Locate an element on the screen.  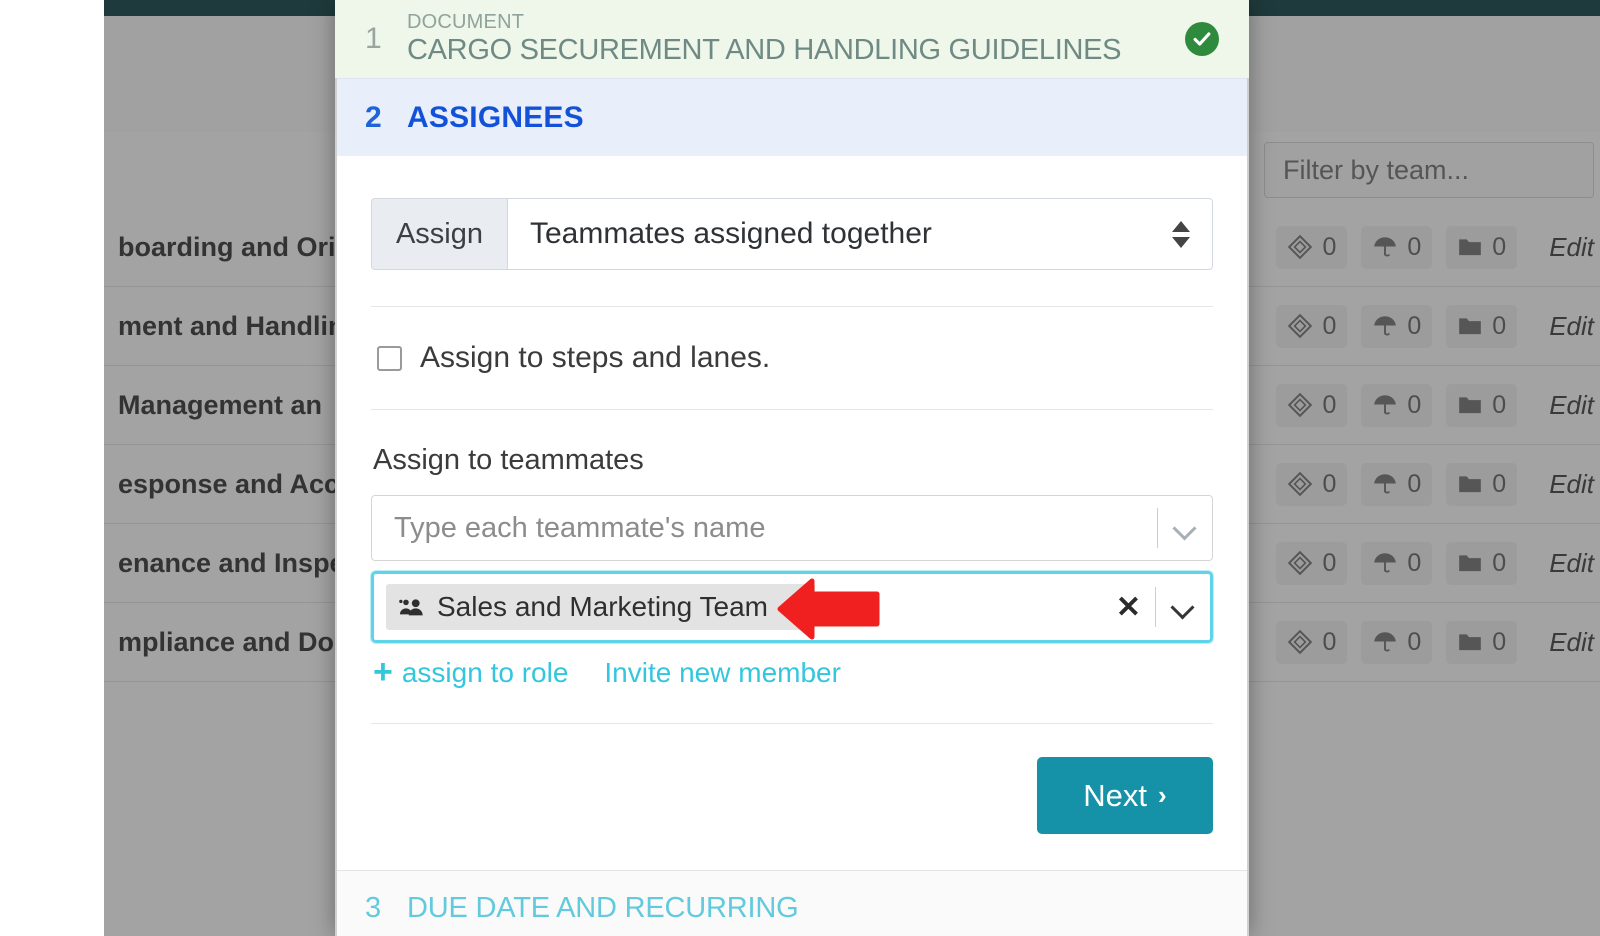
row-title: mpliance and Do is located at coordinates (226, 641).